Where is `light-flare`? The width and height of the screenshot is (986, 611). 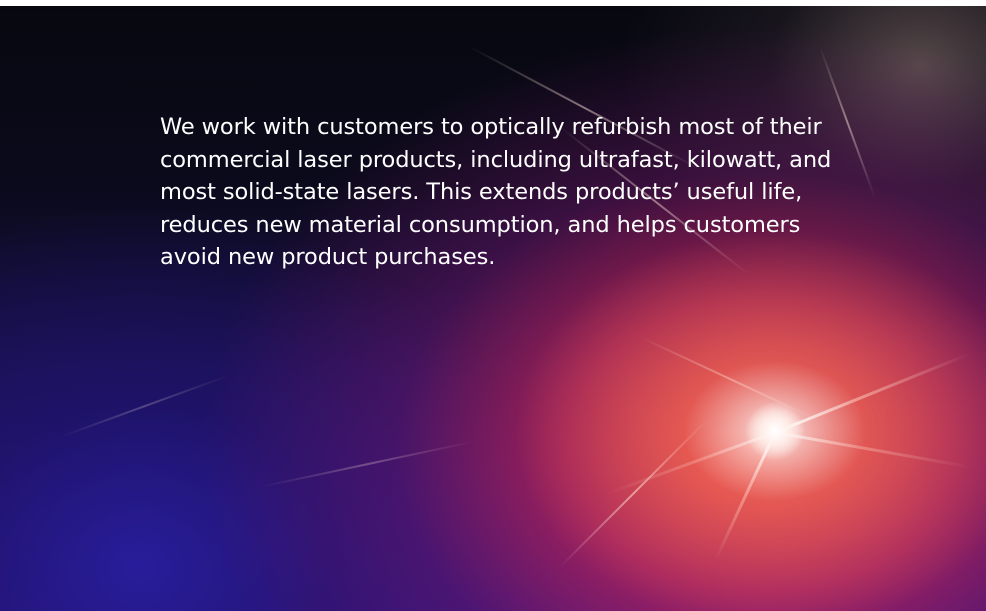 light-flare is located at coordinates (775, 431).